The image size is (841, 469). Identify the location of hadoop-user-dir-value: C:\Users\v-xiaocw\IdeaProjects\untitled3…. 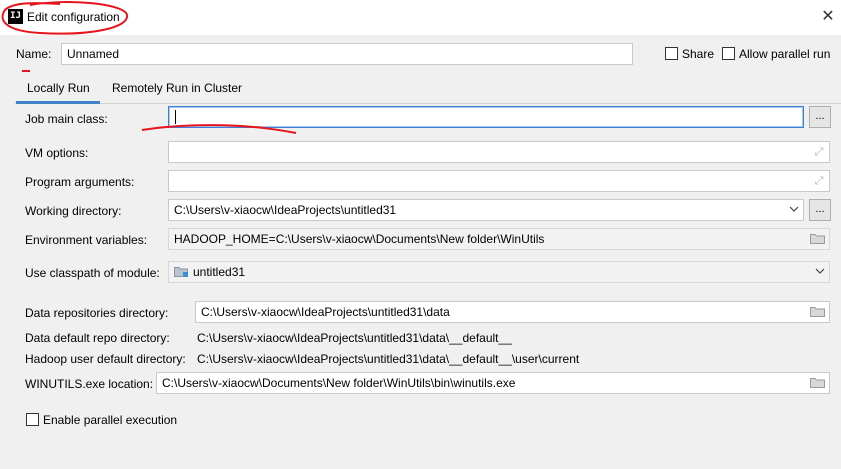
(388, 359).